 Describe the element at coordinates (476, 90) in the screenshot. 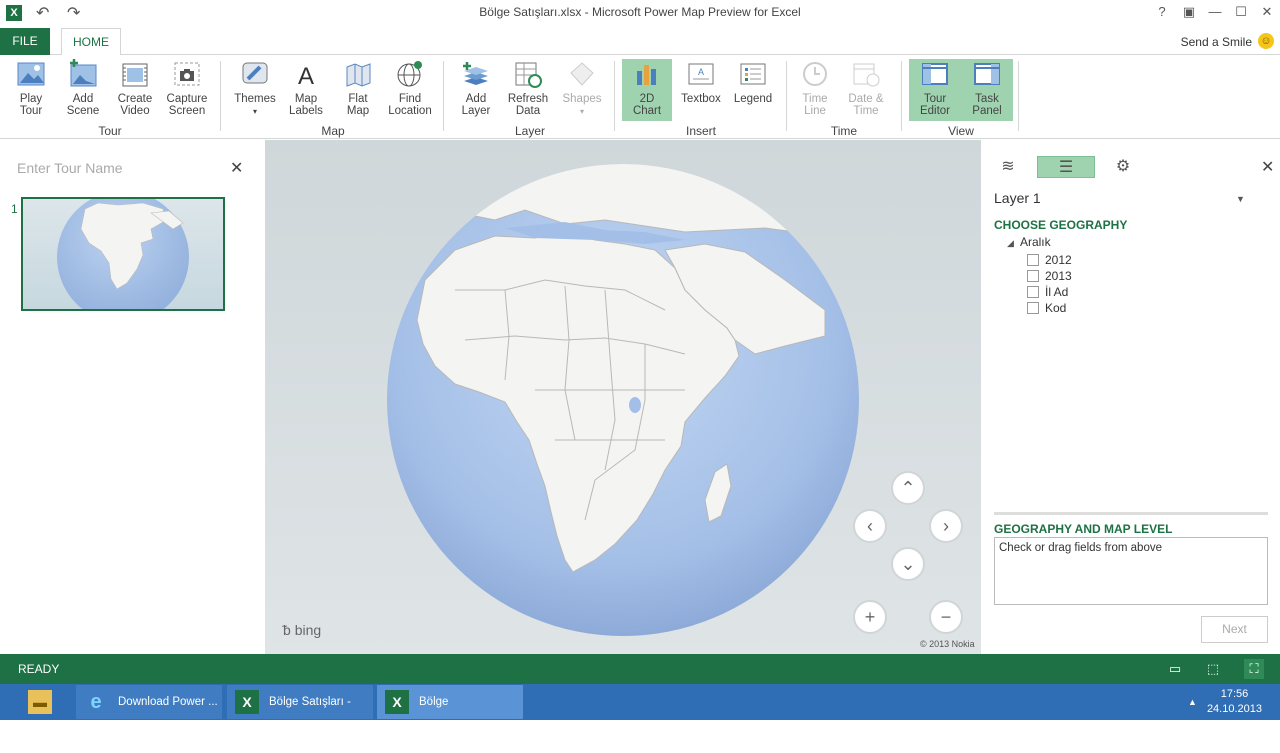

I see `add-layer-button: Add Layer` at that location.